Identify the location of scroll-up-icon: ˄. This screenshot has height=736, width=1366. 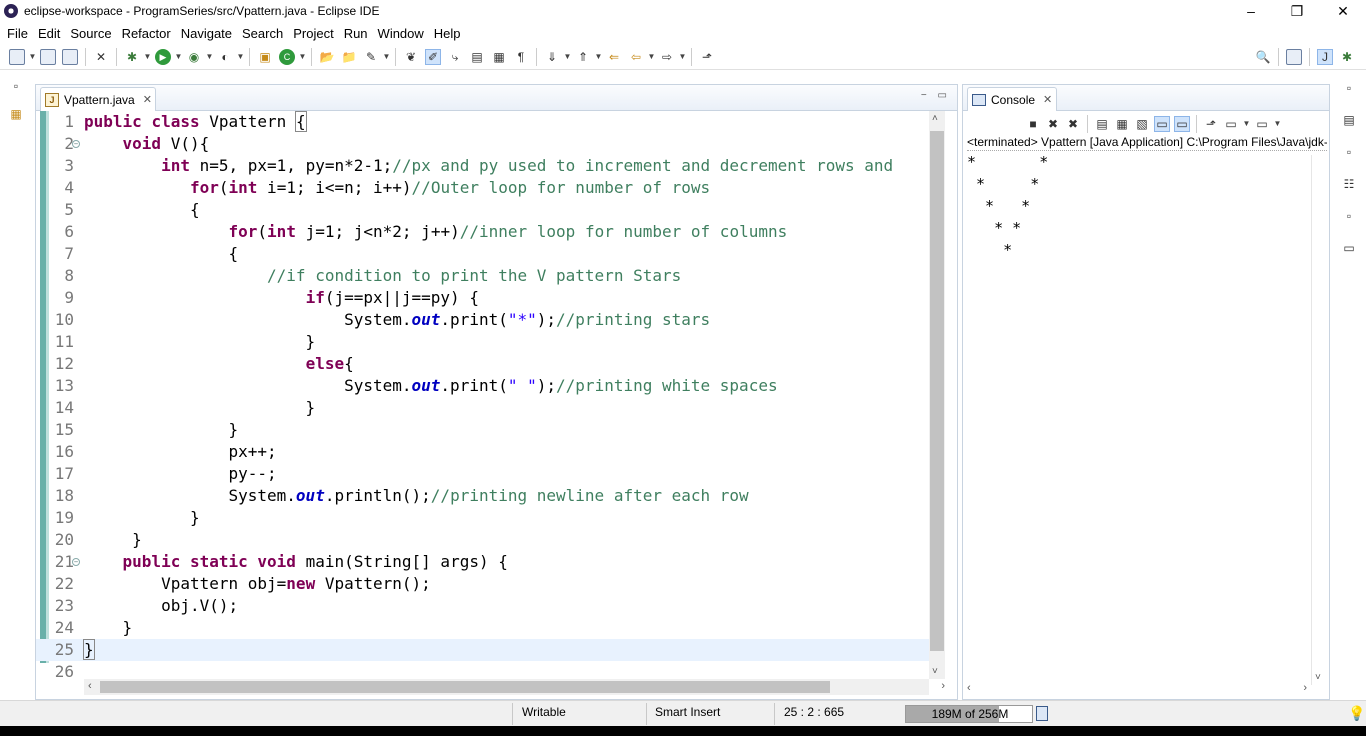
(935, 118).